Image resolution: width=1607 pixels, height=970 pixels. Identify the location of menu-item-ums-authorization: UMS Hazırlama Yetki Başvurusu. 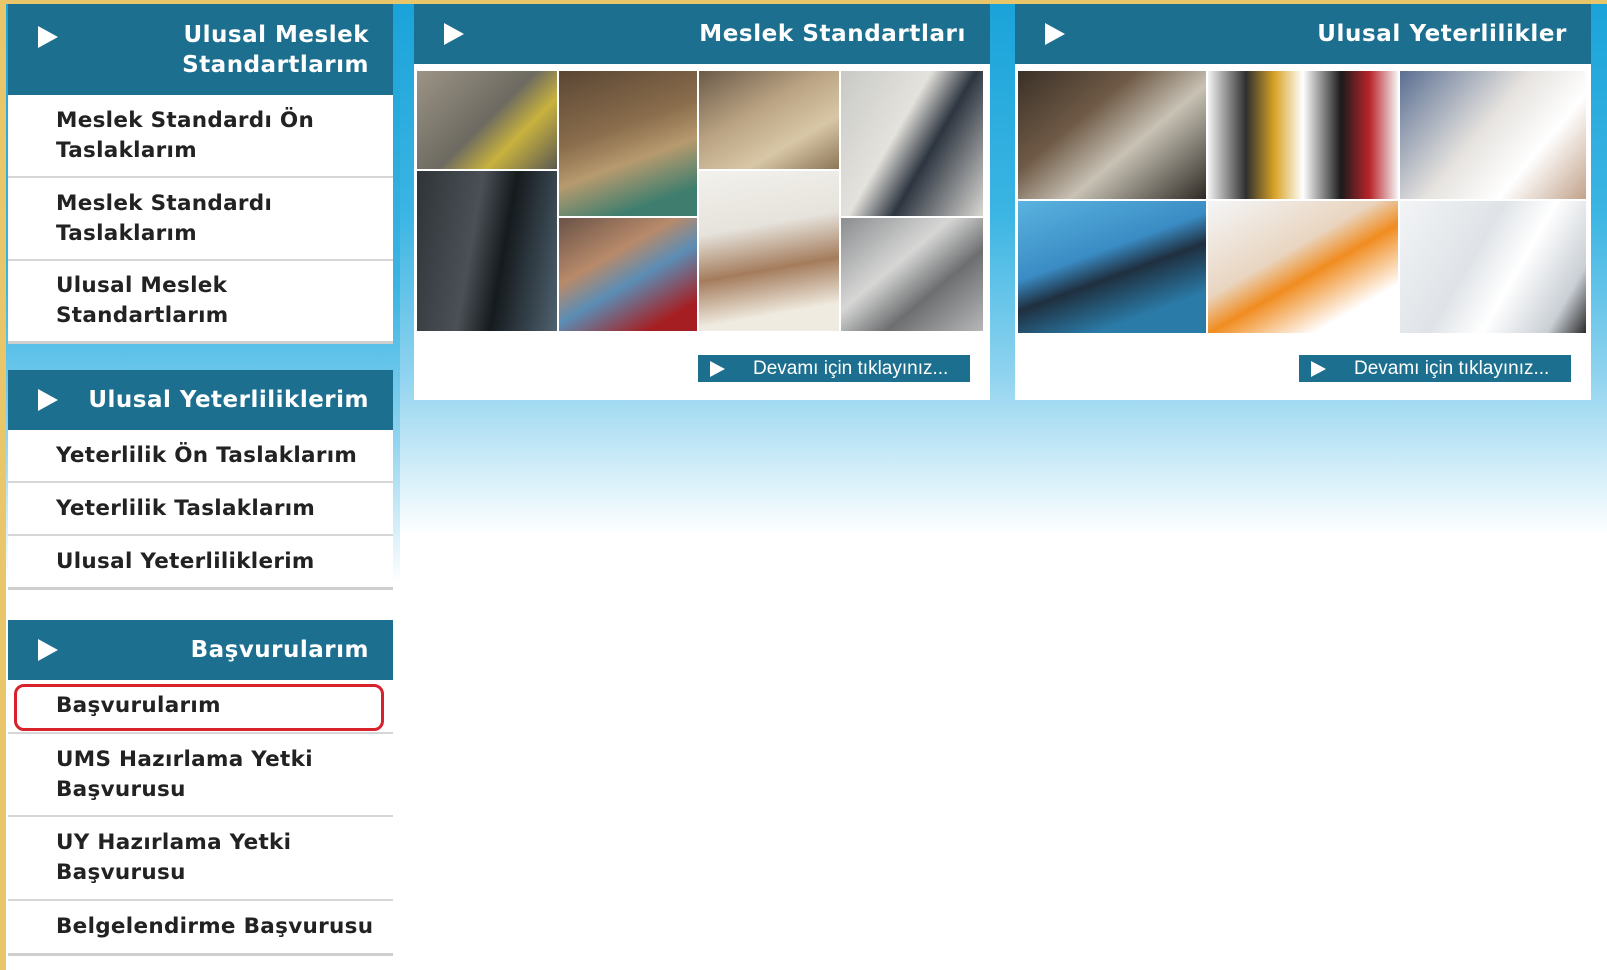
(200, 775).